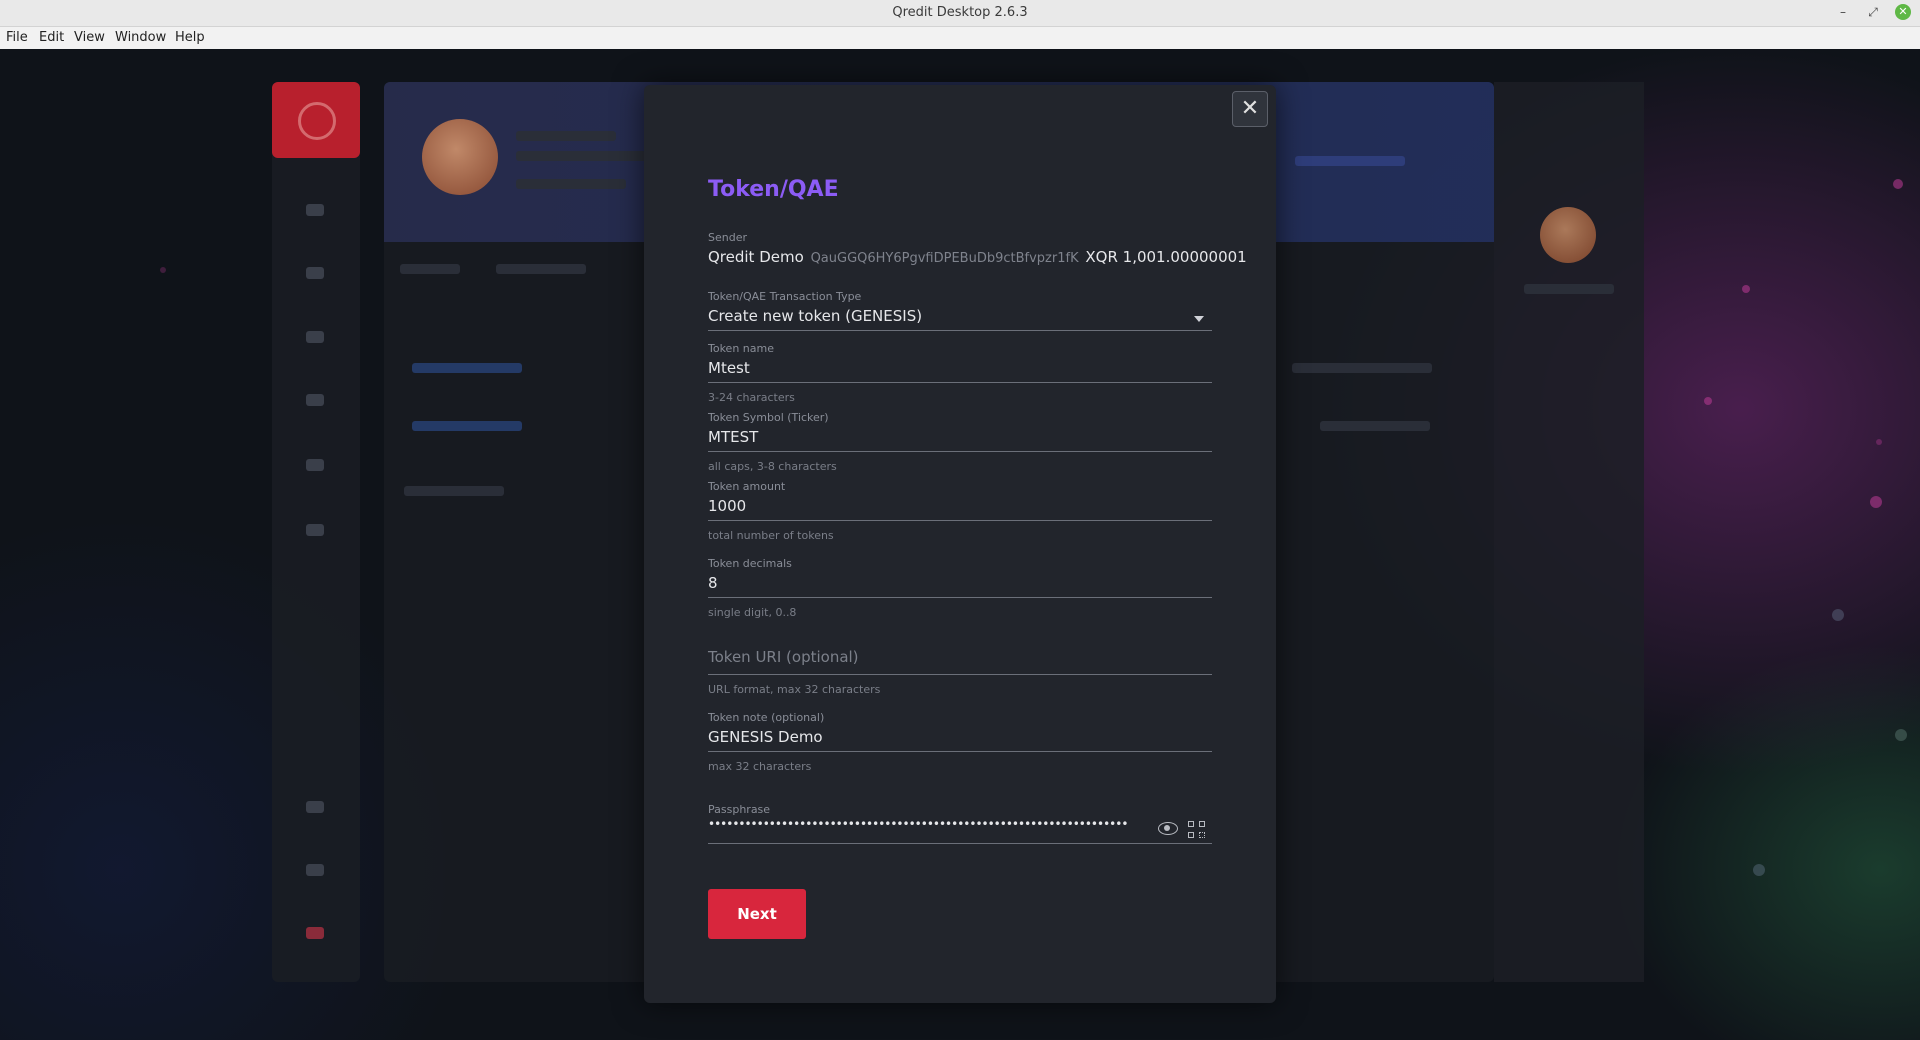 The height and width of the screenshot is (1040, 1920). I want to click on tx-type-label: Token/QAE Transaction Type, so click(785, 296).